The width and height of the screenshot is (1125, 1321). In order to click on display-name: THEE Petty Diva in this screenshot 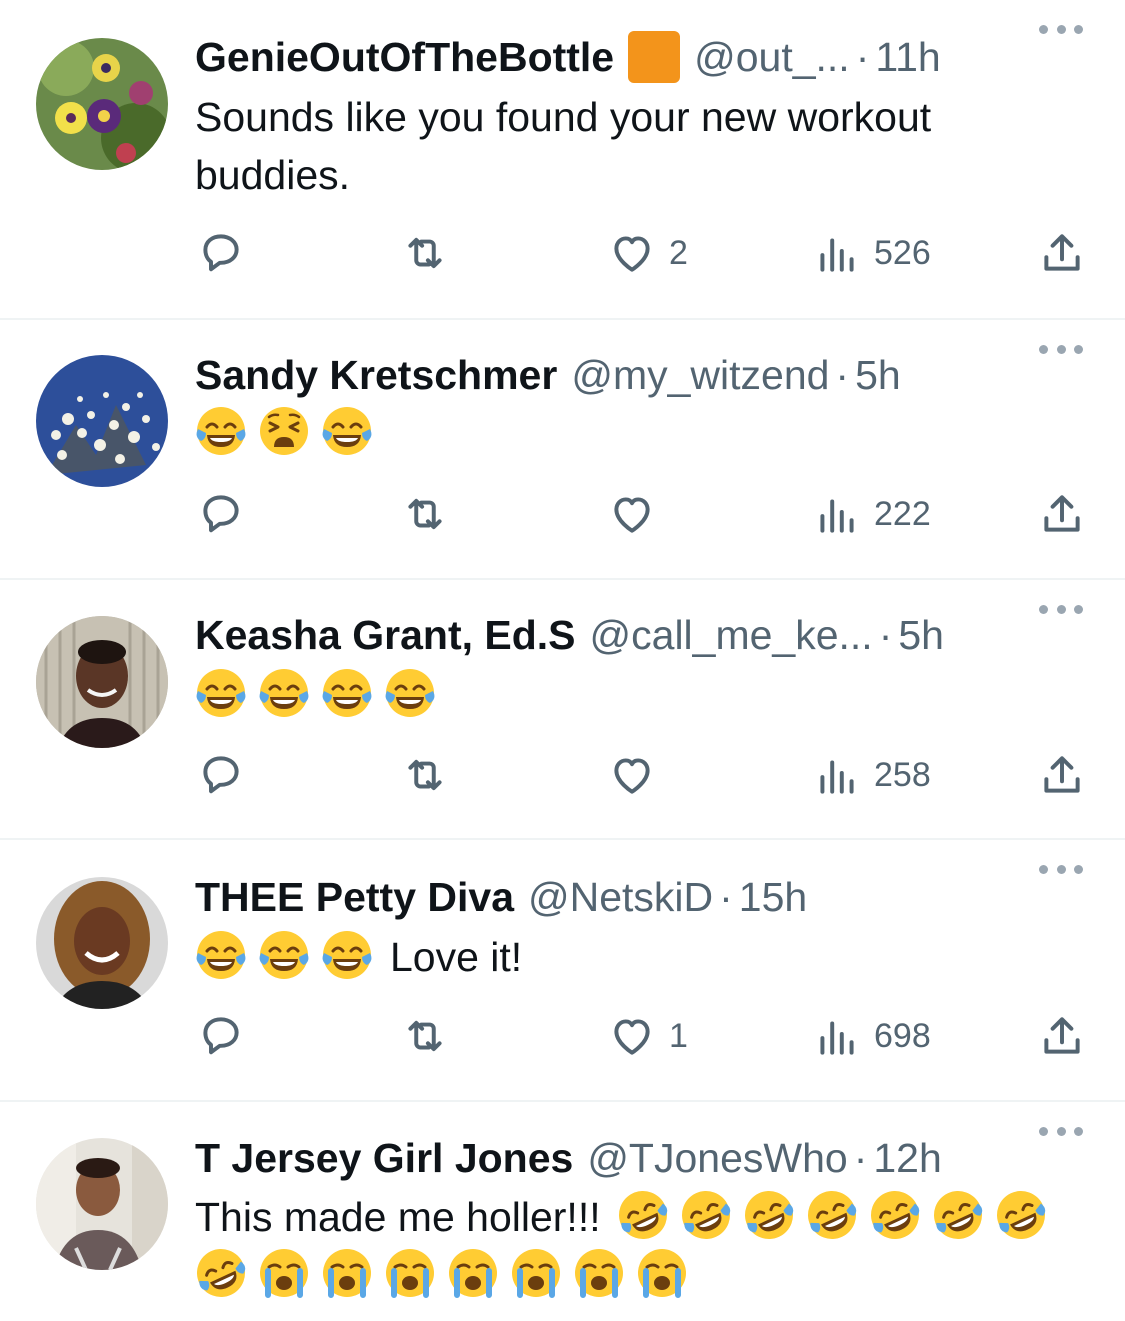, I will do `click(354, 897)`.